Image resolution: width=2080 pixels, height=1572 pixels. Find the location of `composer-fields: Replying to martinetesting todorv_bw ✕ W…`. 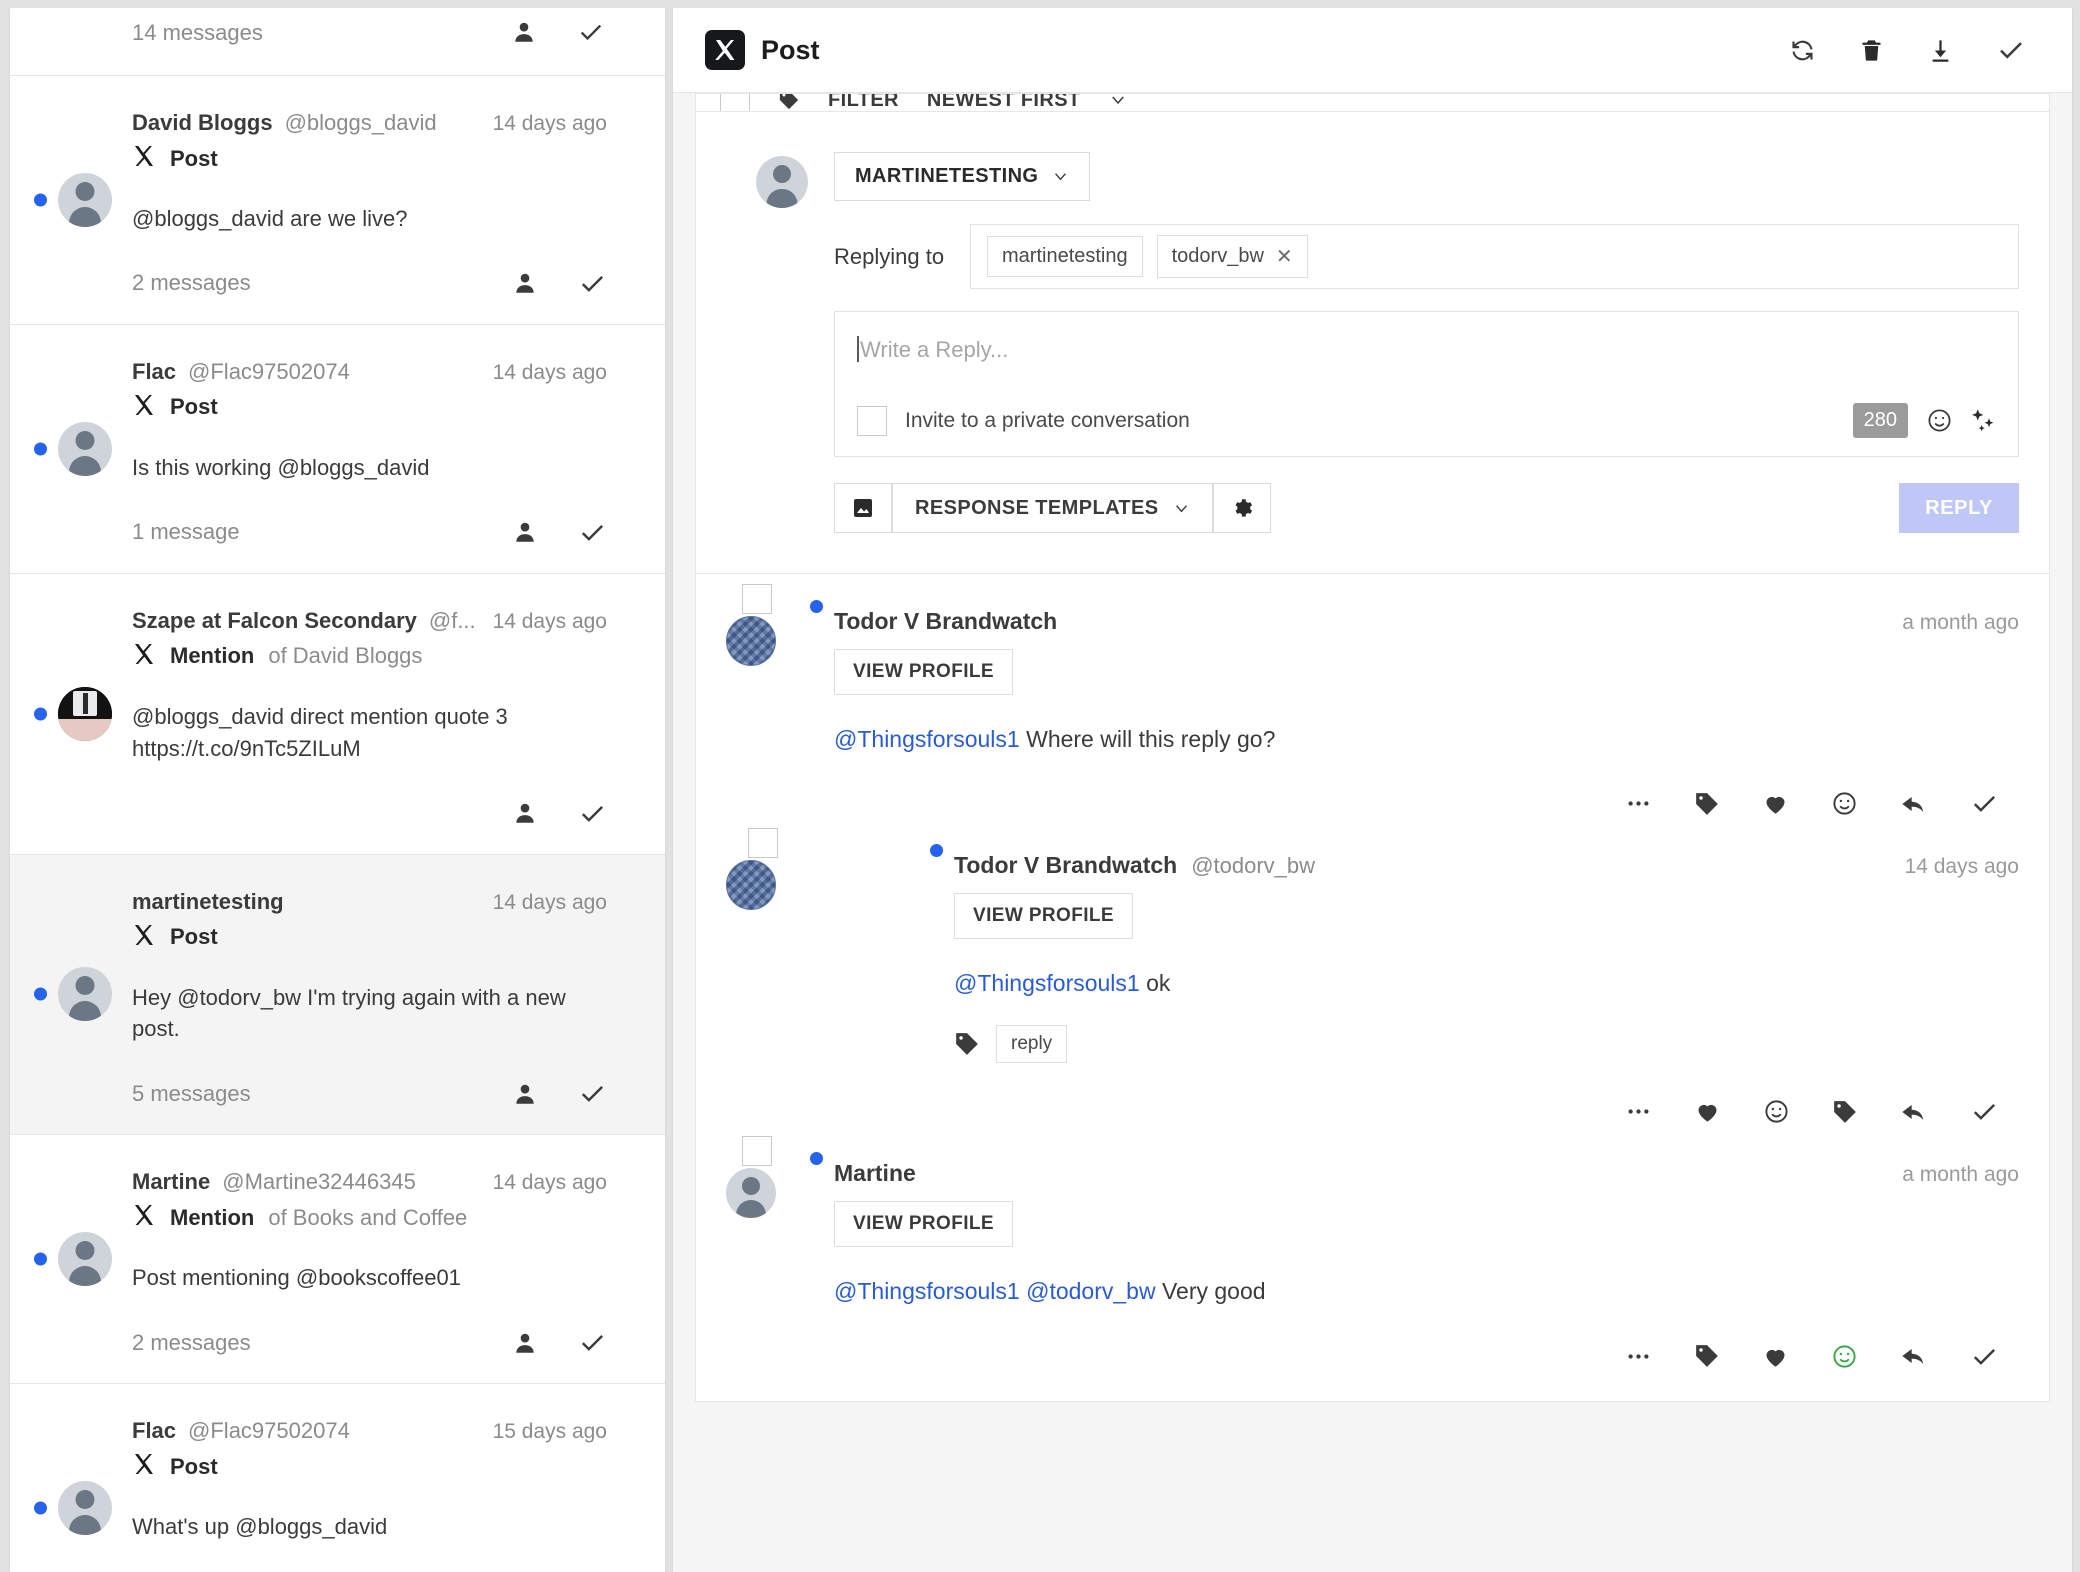

composer-fields: Replying to martinetesting todorv_bw ✕ W… is located at coordinates (1426, 378).